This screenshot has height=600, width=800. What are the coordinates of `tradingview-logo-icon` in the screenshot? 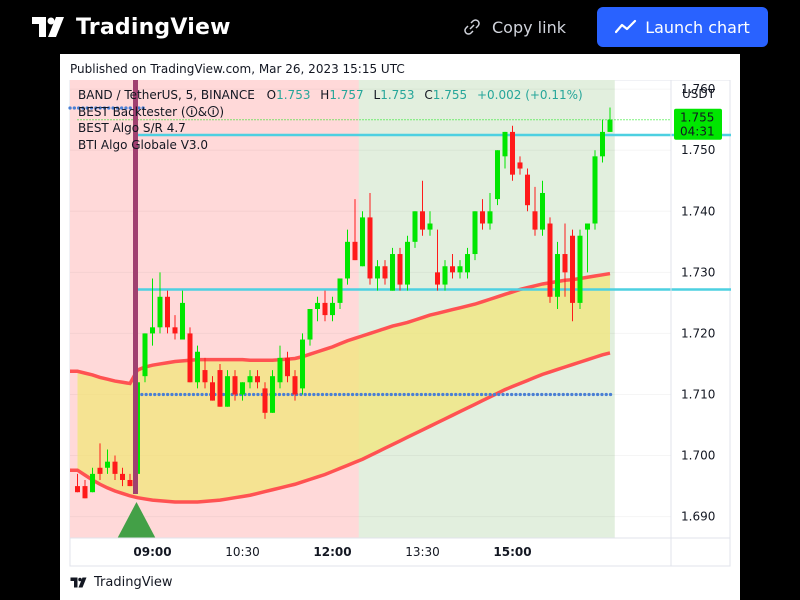 It's located at (78, 582).